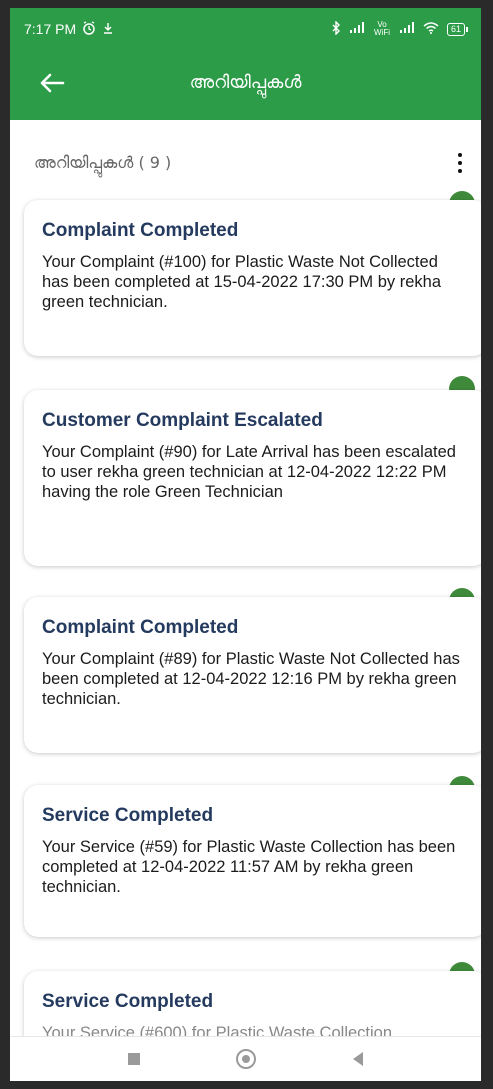  What do you see at coordinates (245, 82) in the screenshot?
I see `page-title: അറിയിപ്പുകൾ` at bounding box center [245, 82].